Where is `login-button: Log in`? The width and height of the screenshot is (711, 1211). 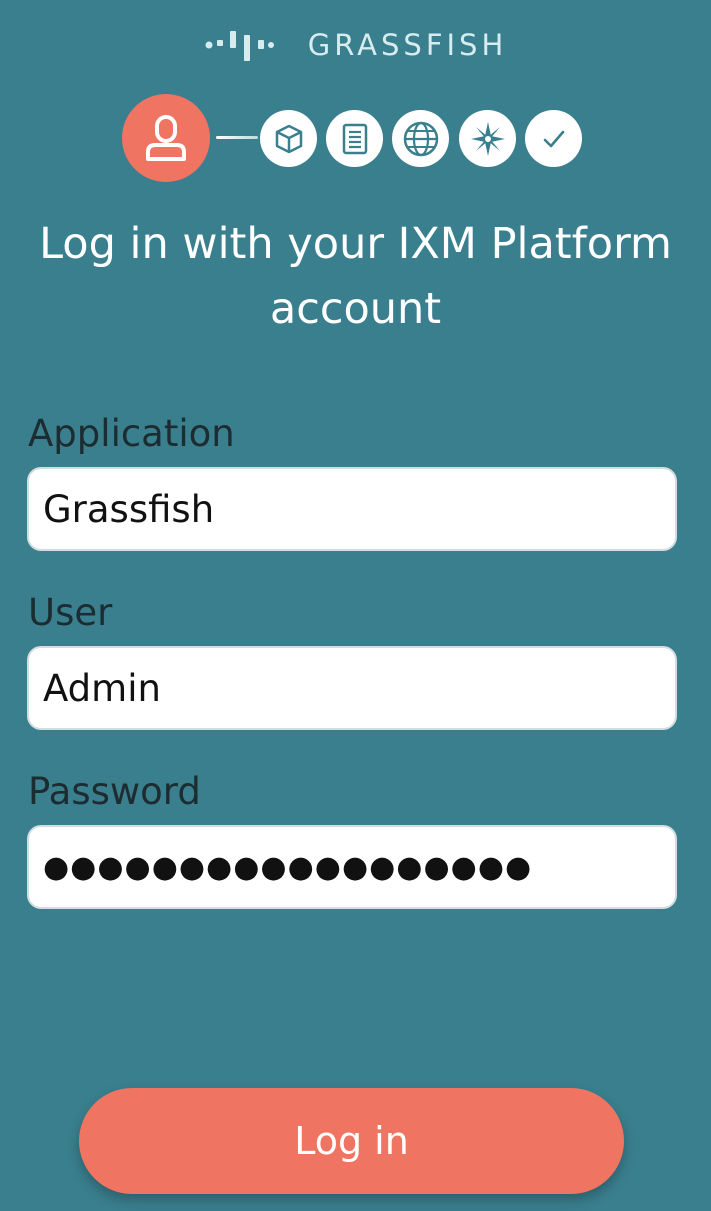 login-button: Log in is located at coordinates (351, 1141).